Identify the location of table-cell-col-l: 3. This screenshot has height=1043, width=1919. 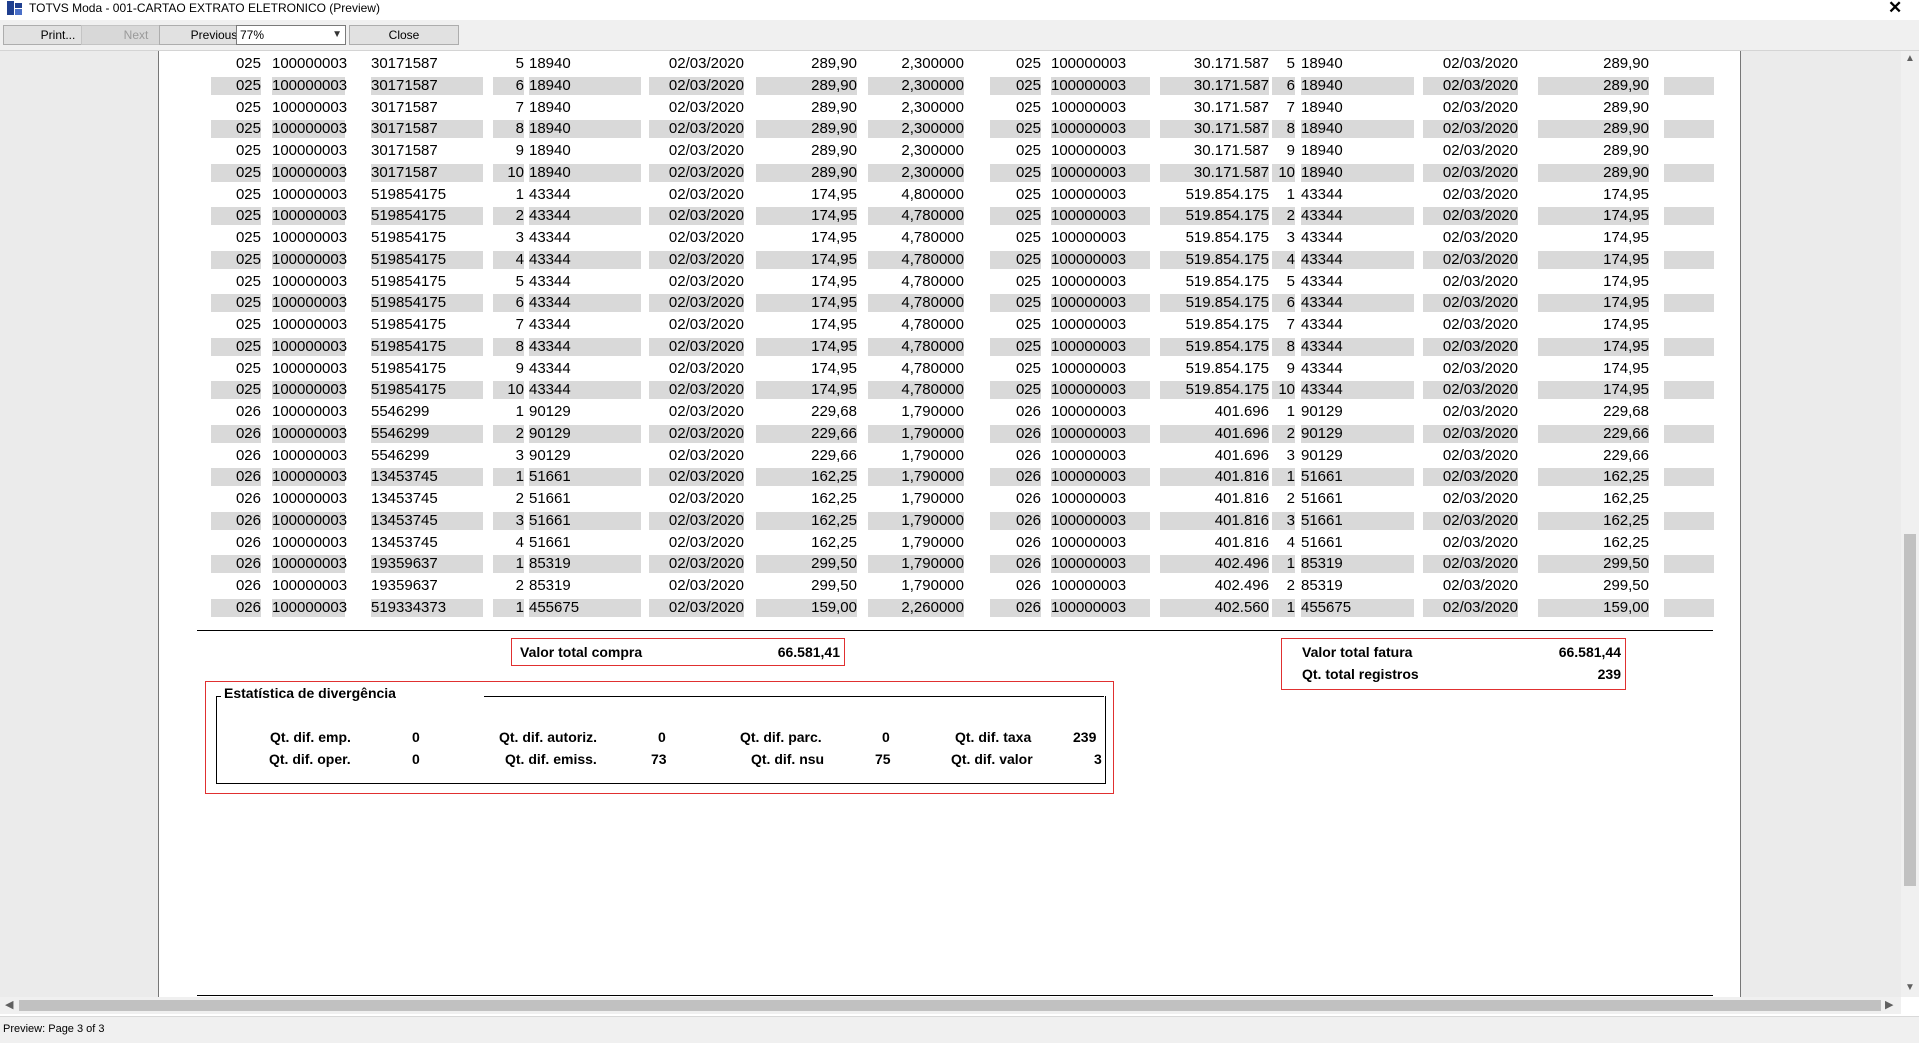
(1290, 237).